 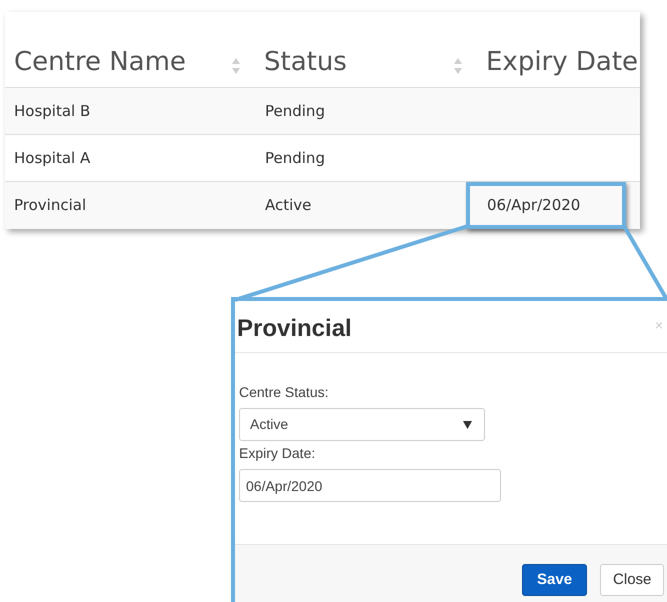 What do you see at coordinates (305, 62) in the screenshot?
I see `column-header: Status` at bounding box center [305, 62].